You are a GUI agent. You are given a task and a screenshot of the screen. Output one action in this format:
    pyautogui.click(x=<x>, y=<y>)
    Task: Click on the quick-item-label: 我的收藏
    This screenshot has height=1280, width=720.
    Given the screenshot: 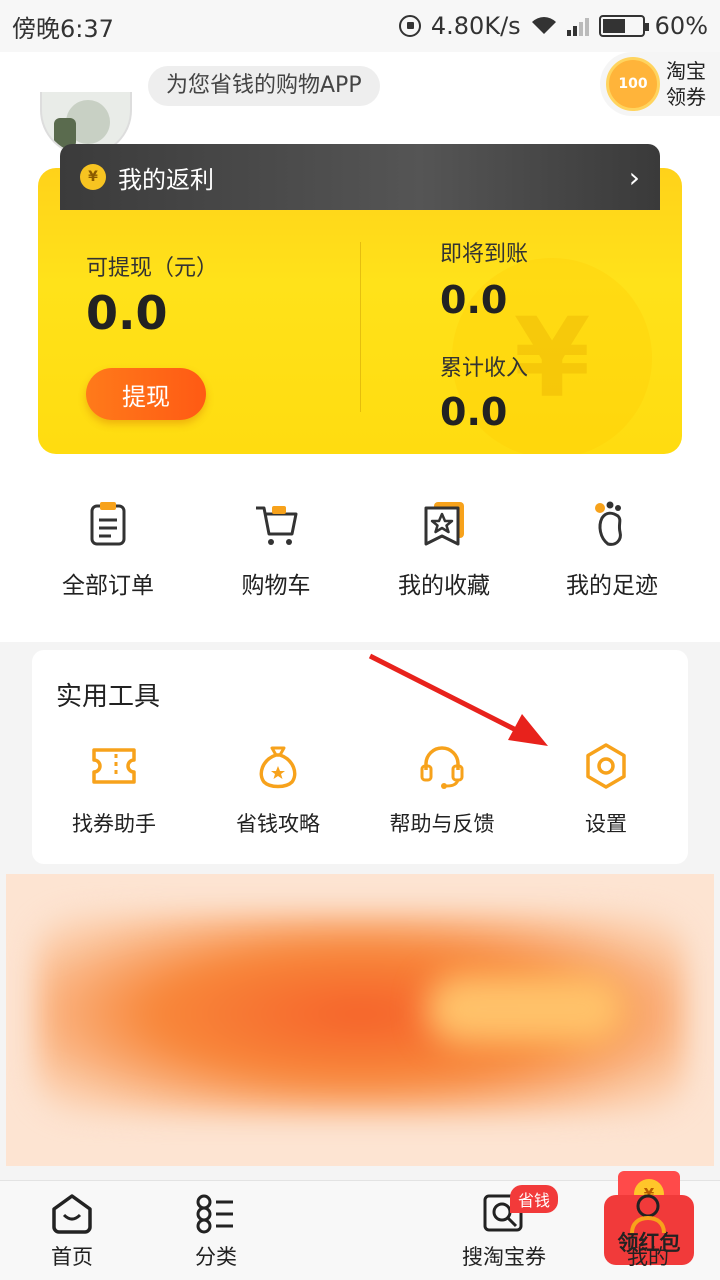 What is the action you would take?
    pyautogui.click(x=444, y=586)
    